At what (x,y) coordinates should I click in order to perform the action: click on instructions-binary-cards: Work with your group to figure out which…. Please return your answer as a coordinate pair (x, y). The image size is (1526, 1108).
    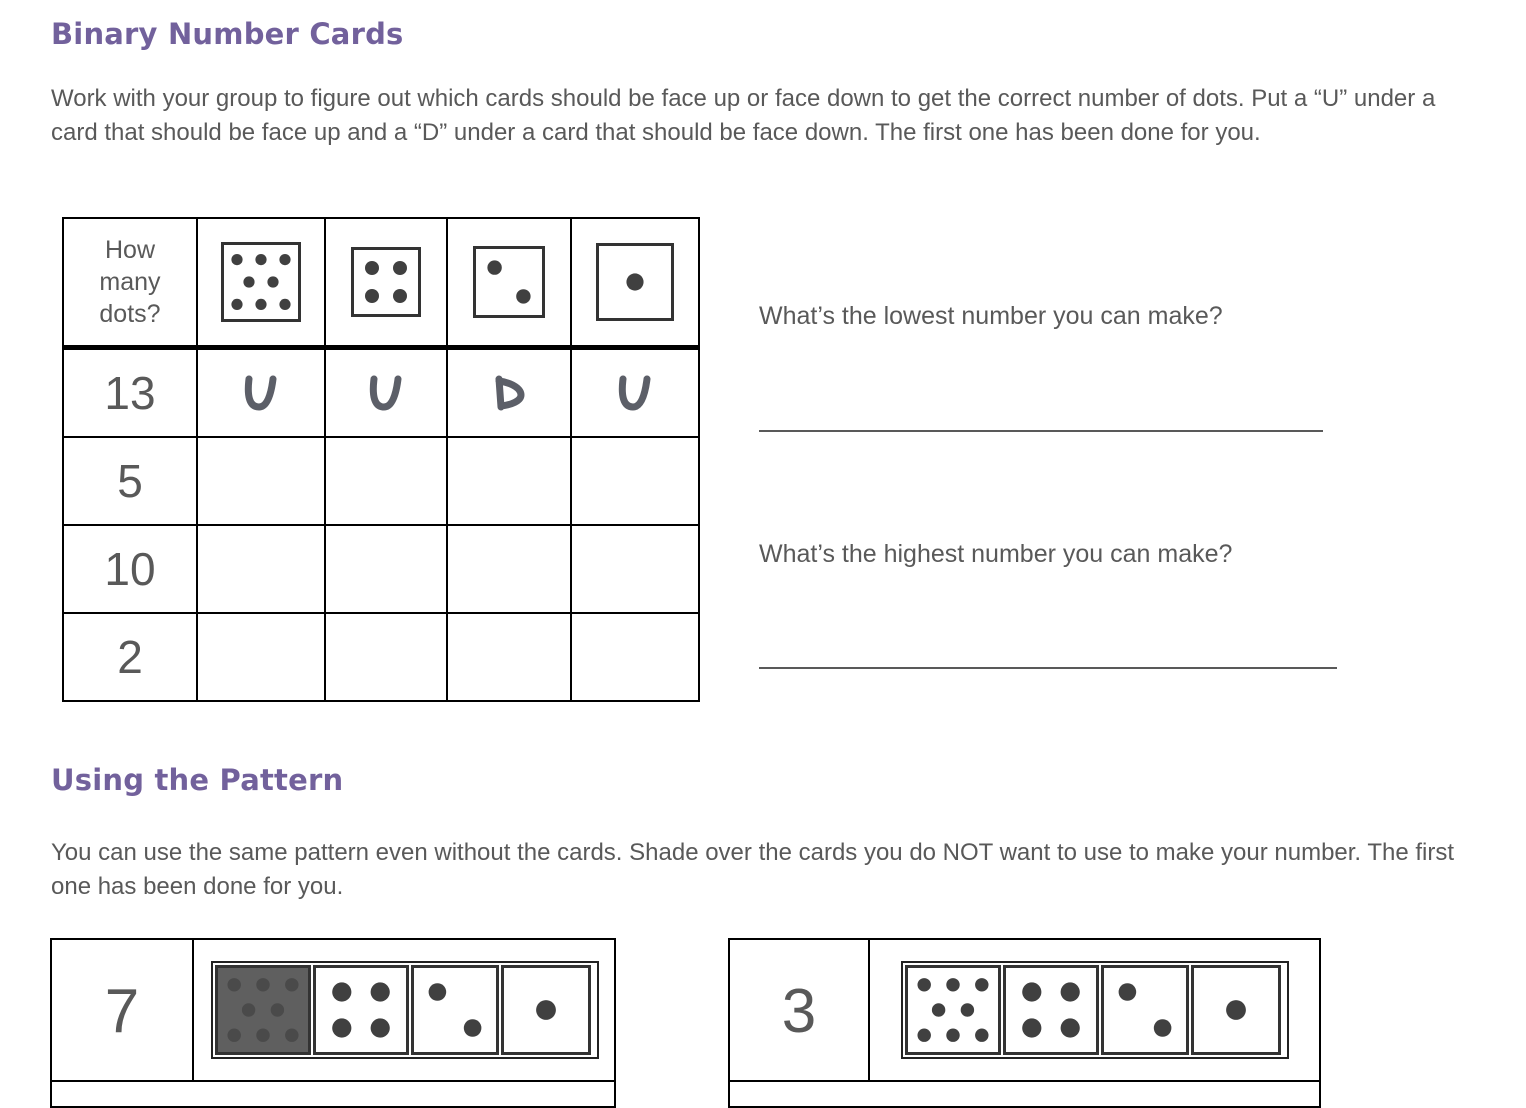
    Looking at the image, I should click on (743, 115).